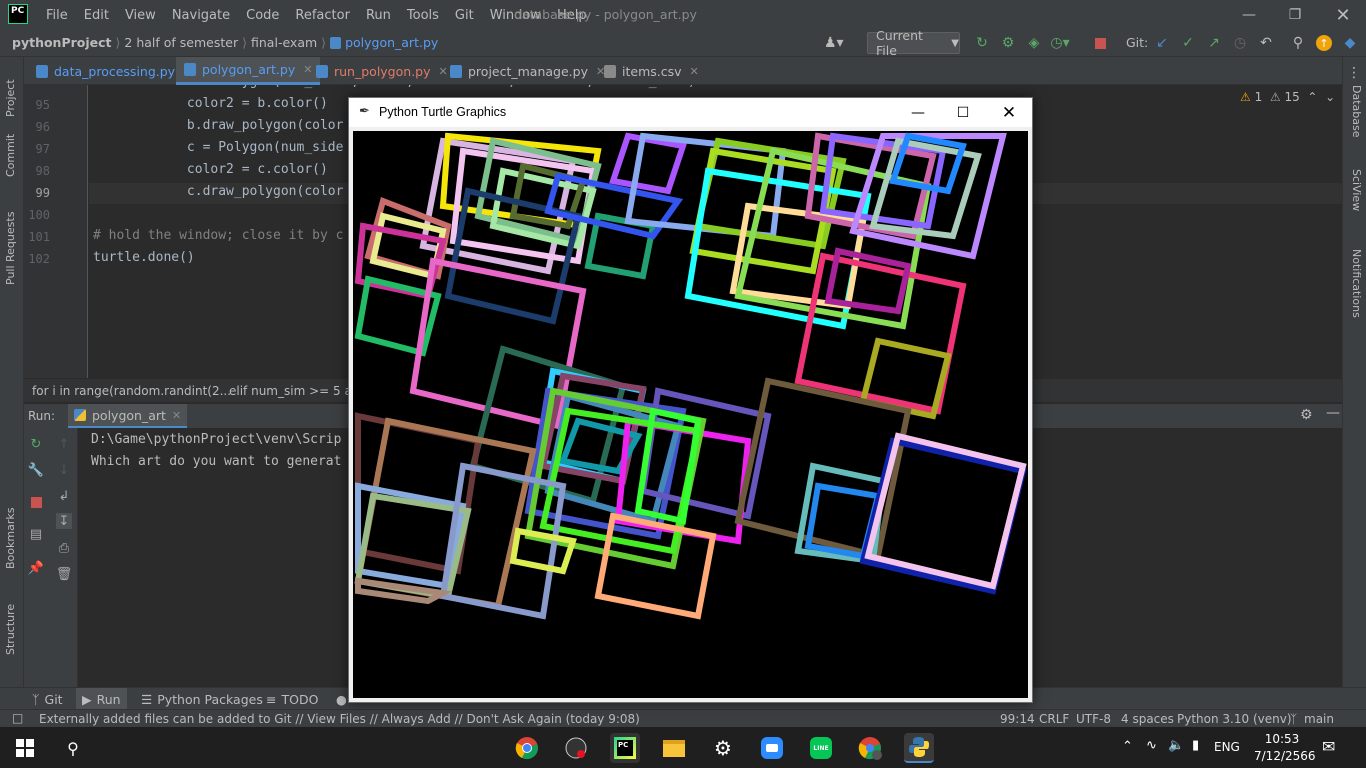  I want to click on clock-date: 7/12/2566, so click(1285, 756).